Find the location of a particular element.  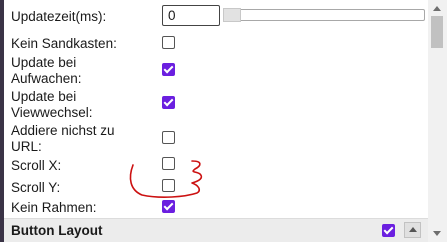

update-on-view-change-row: Update bei Viewwechsel: is located at coordinates (216, 105).